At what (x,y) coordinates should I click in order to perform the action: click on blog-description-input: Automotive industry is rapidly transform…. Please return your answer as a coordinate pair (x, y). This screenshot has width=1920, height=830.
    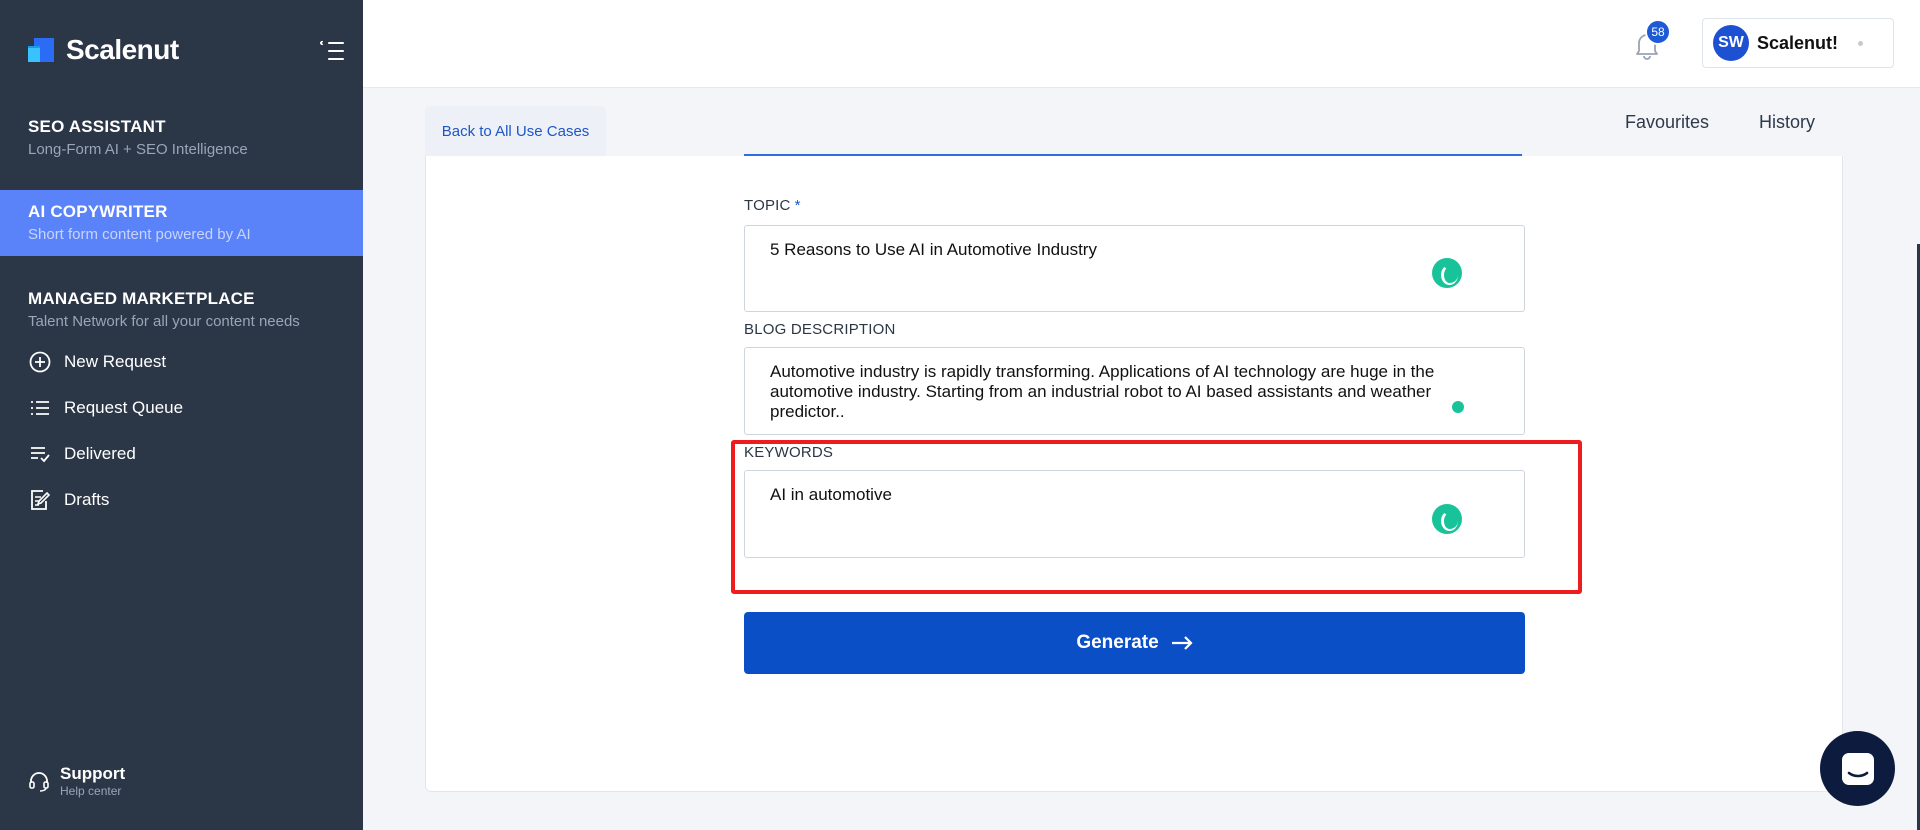
    Looking at the image, I should click on (1134, 391).